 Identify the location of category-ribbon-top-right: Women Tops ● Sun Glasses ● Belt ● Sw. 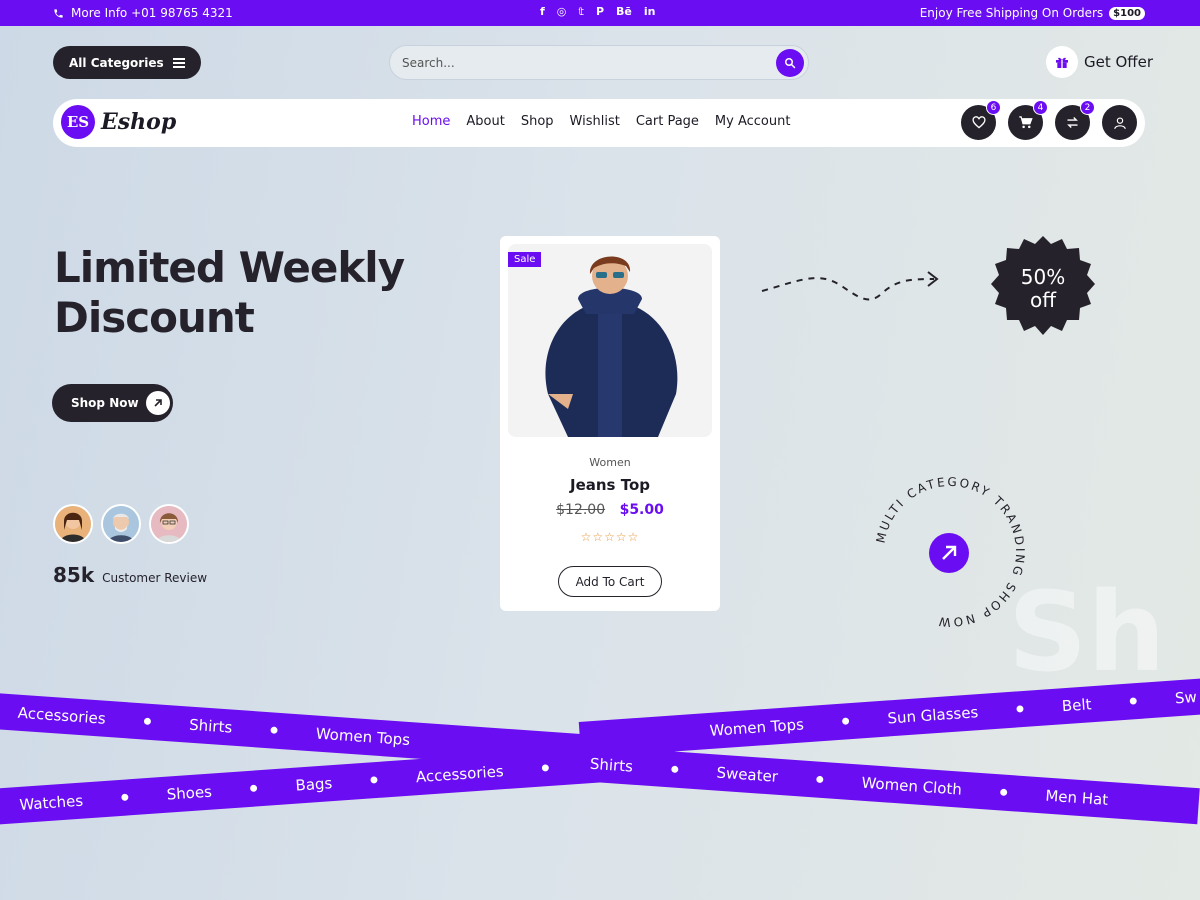
(889, 717).